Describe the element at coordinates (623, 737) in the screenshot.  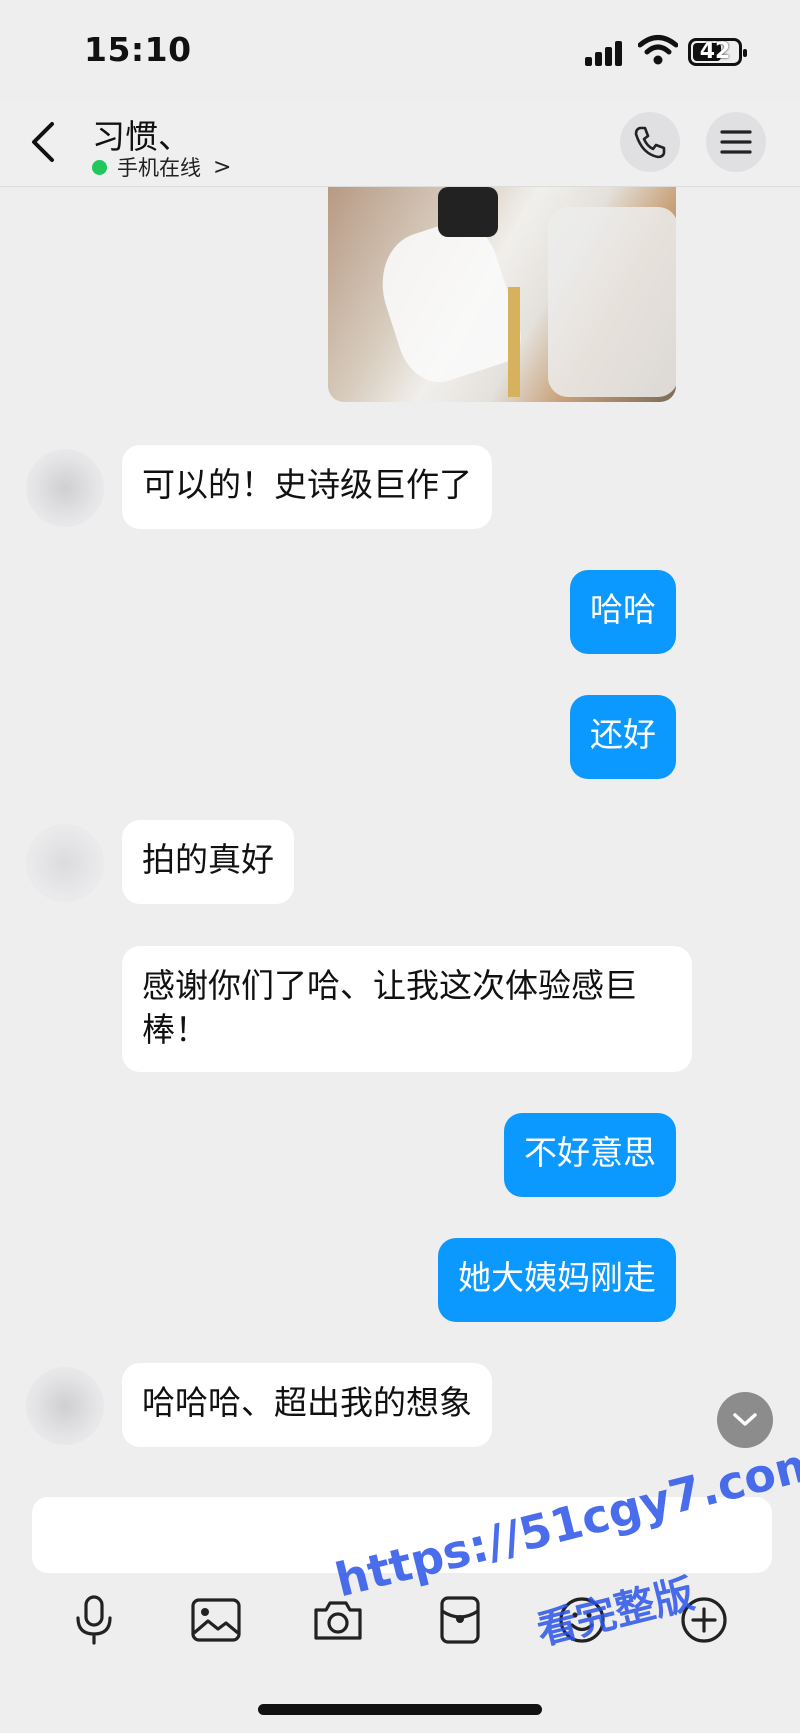
I see `message-bubble-outgoing: 还好` at that location.